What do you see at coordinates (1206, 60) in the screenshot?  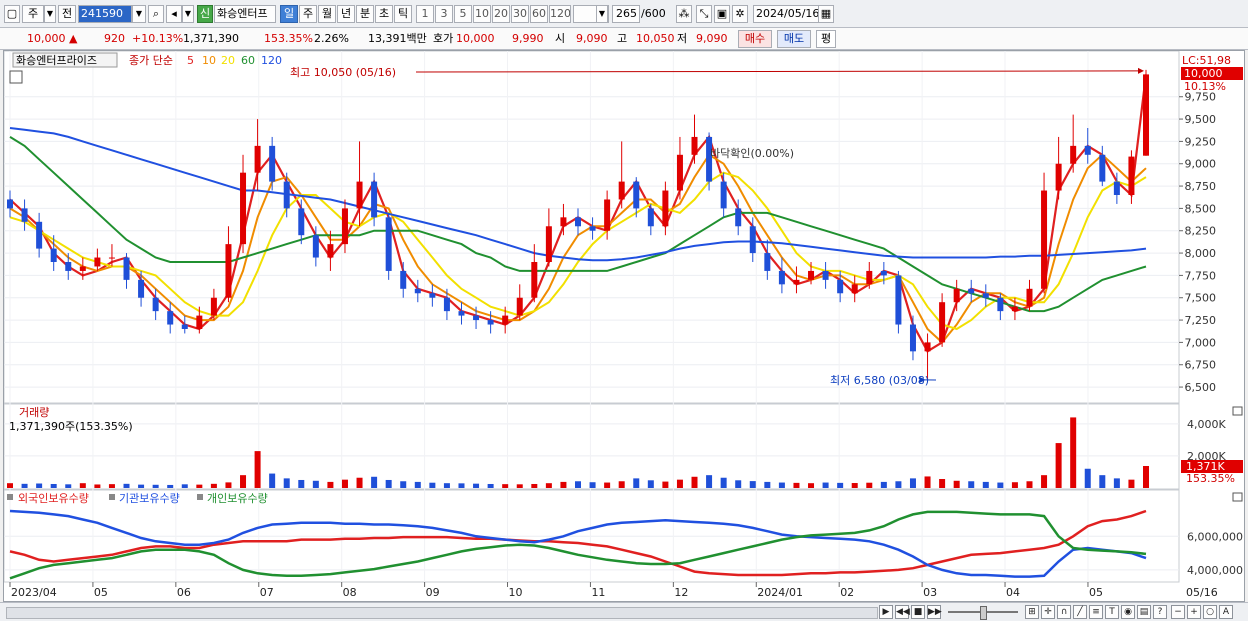 I see `lc-label: LC:51,98` at bounding box center [1206, 60].